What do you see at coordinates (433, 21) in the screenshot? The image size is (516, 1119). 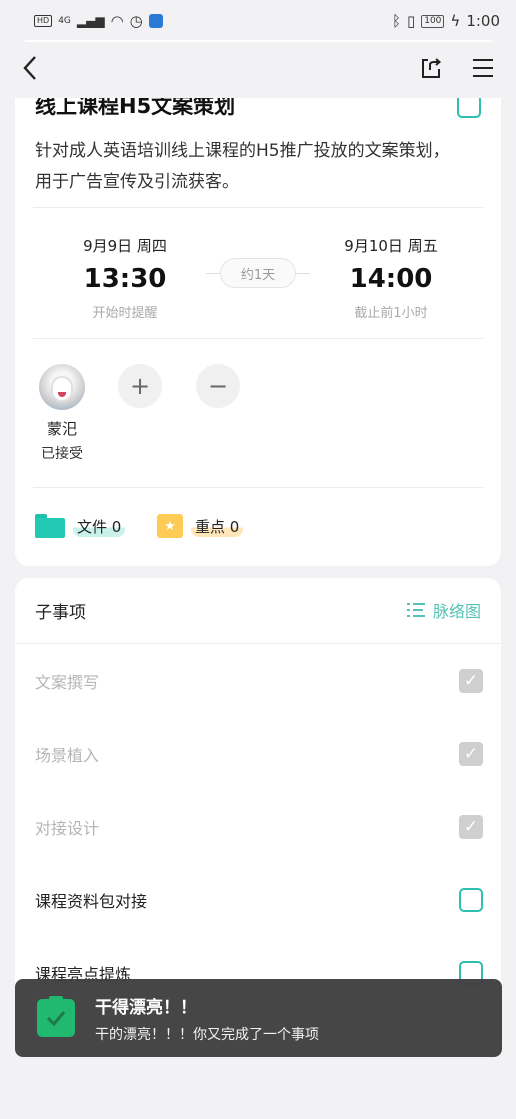 I see `battery-indicator: 100` at bounding box center [433, 21].